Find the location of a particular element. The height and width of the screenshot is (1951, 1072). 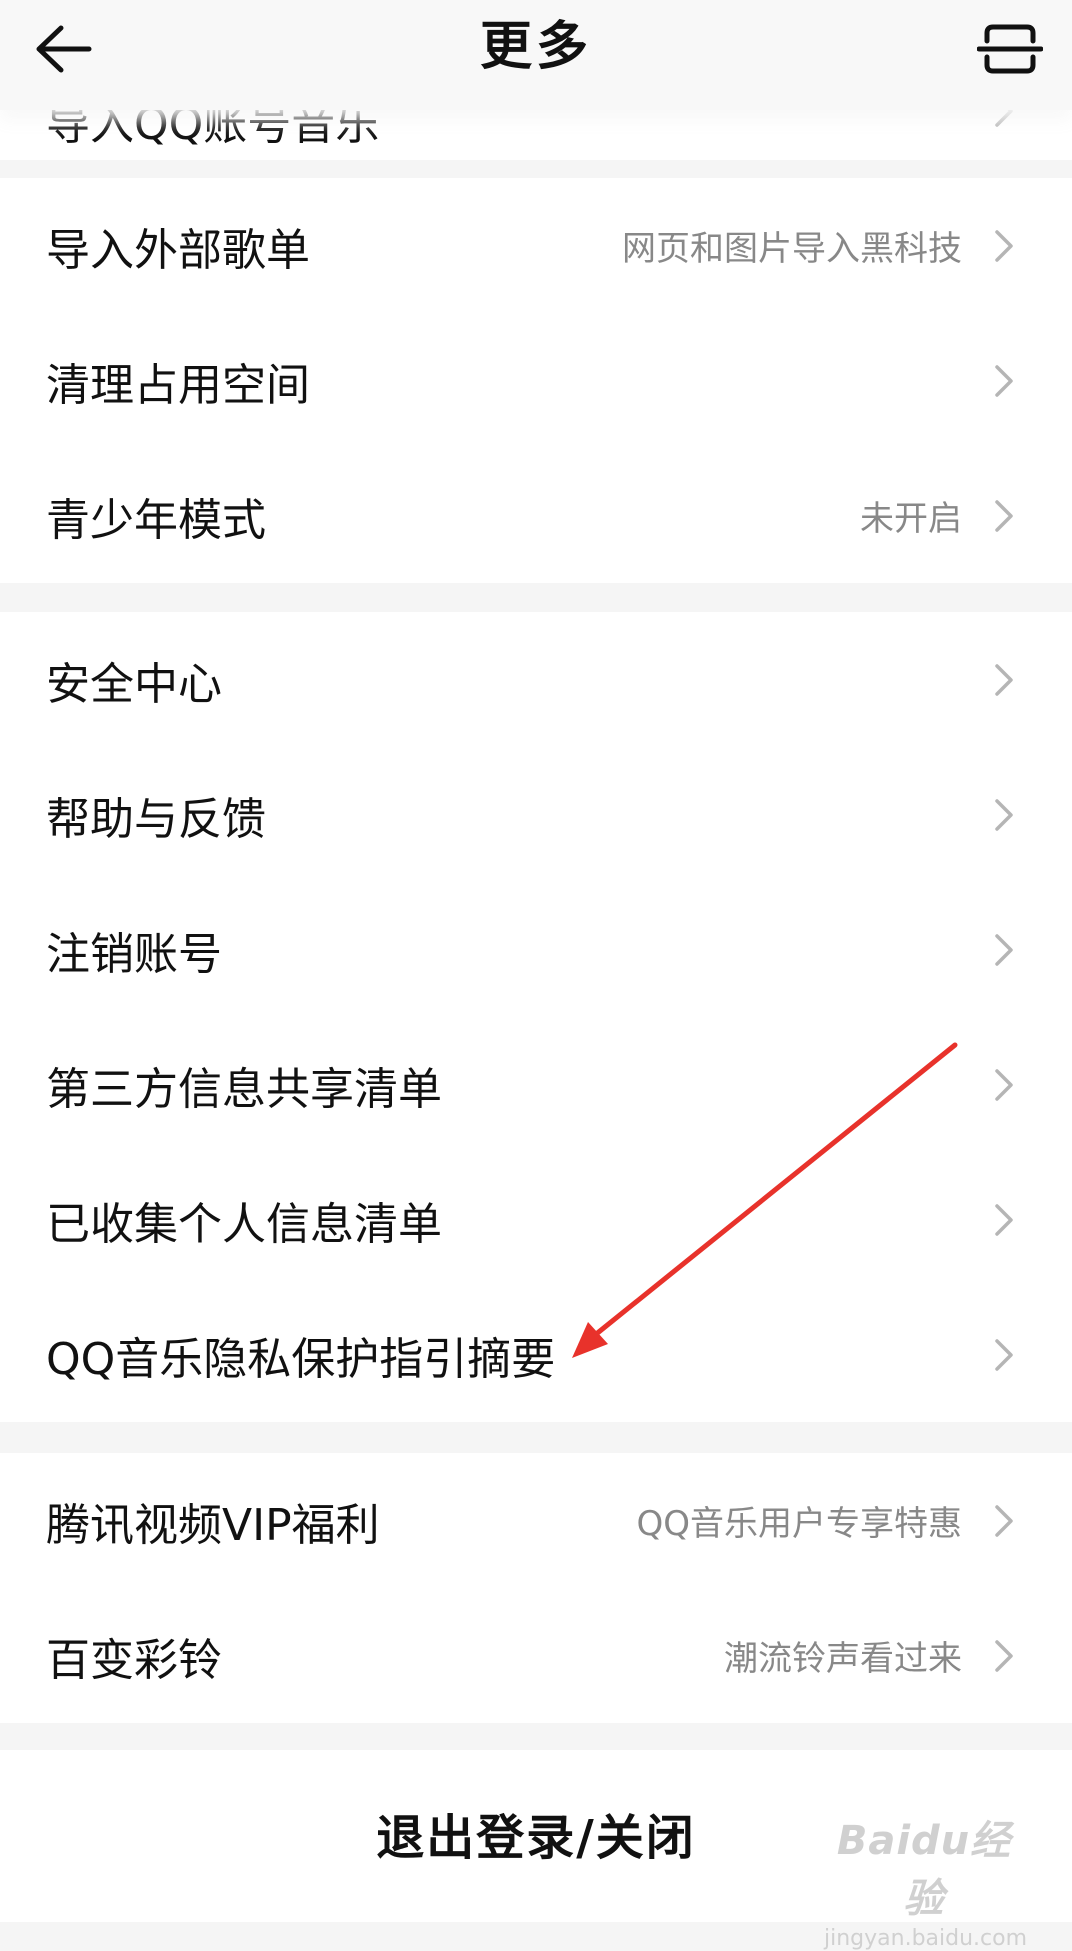

menu-item-clean-storage: 清理占用空间 is located at coordinates (536, 380).